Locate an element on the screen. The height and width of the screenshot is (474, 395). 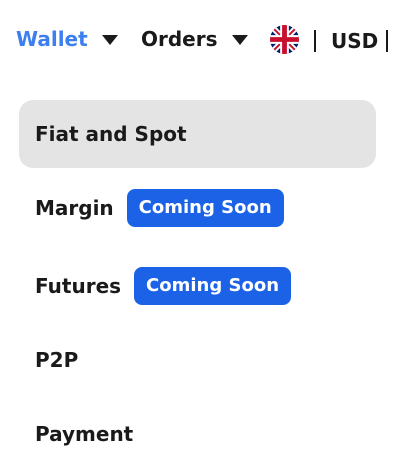
currency-selector: USD is located at coordinates (354, 41).